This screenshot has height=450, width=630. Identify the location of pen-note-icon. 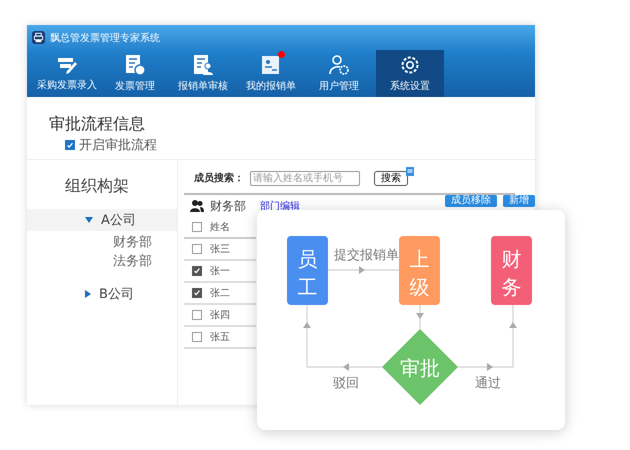
(67, 65).